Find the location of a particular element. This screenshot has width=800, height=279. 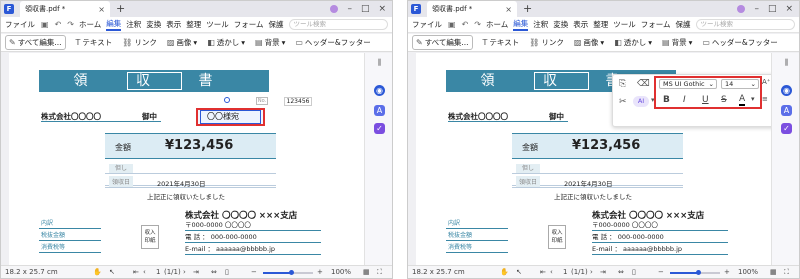

honorific-text-box: 〇〇様宛 is located at coordinates (230, 117).